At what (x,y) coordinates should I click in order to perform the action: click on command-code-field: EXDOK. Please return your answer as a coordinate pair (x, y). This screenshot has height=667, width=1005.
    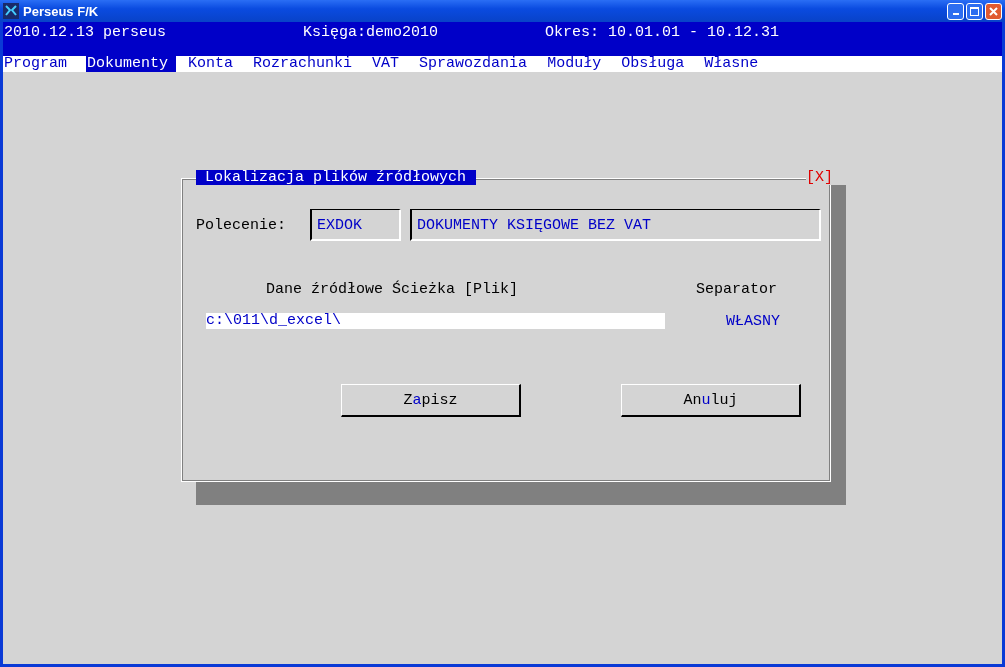
    Looking at the image, I should click on (355, 225).